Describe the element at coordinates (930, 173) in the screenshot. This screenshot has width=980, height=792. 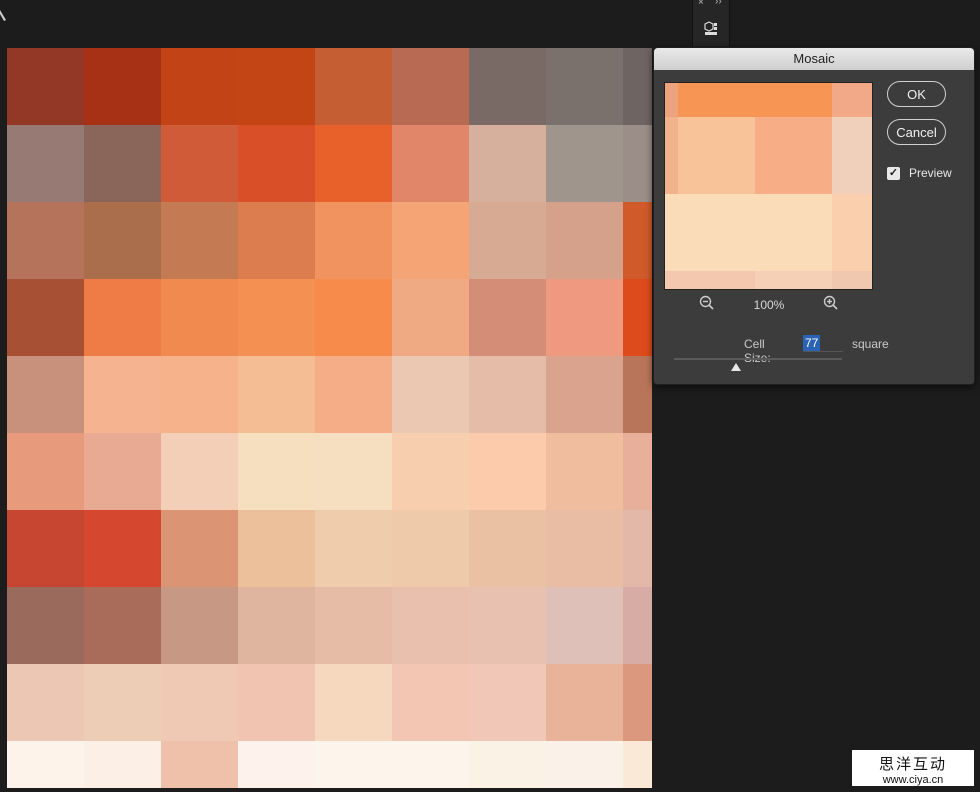
I see `preview-label: Preview` at that location.